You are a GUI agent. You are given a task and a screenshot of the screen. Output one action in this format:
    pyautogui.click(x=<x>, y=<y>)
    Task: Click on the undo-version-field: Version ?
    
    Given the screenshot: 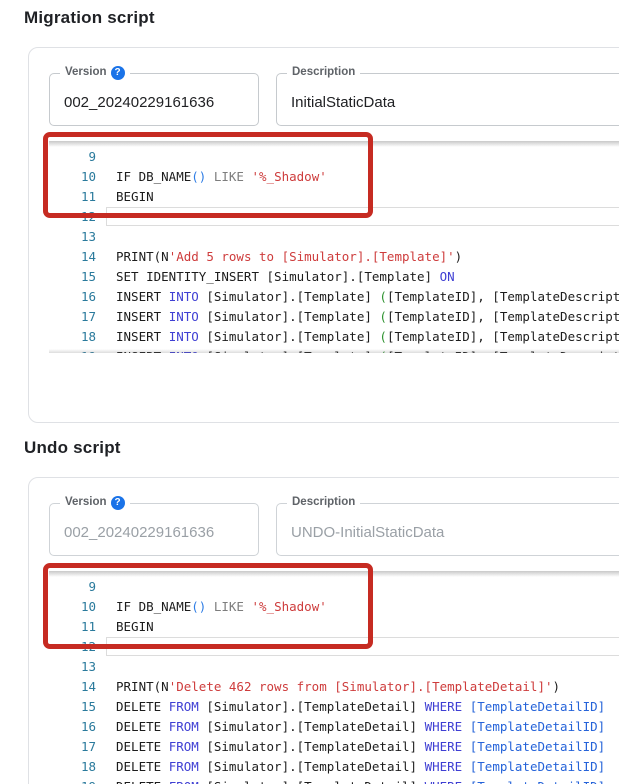 What is the action you would take?
    pyautogui.click(x=154, y=525)
    